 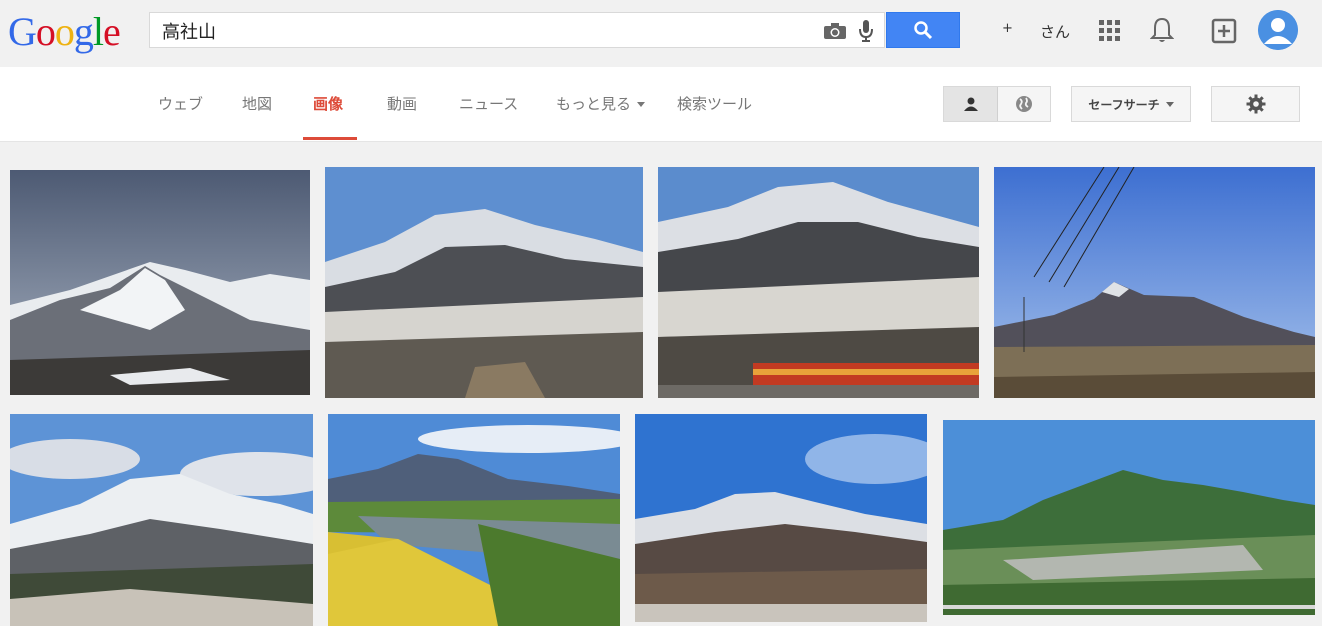 I want to click on globe-icon, so click(x=1024, y=104).